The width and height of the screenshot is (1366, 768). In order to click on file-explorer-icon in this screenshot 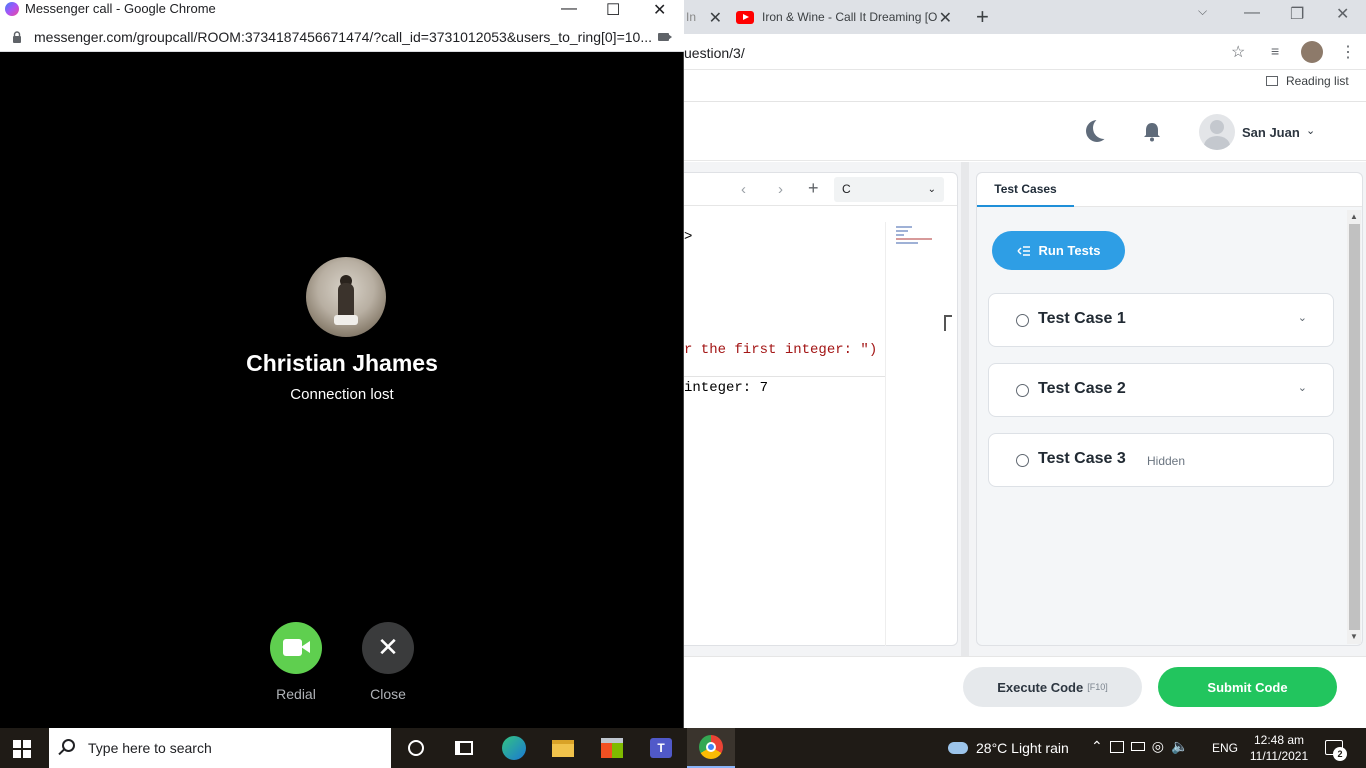, I will do `click(563, 748)`.